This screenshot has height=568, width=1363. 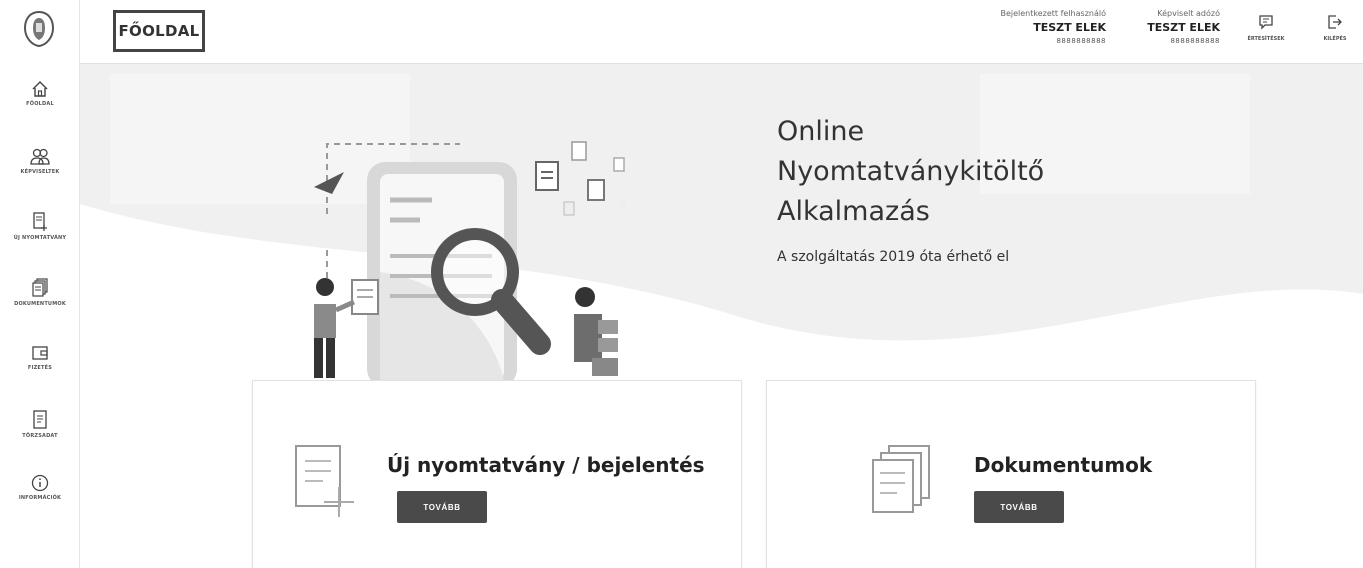 What do you see at coordinates (40, 89) in the screenshot?
I see `home-icon` at bounding box center [40, 89].